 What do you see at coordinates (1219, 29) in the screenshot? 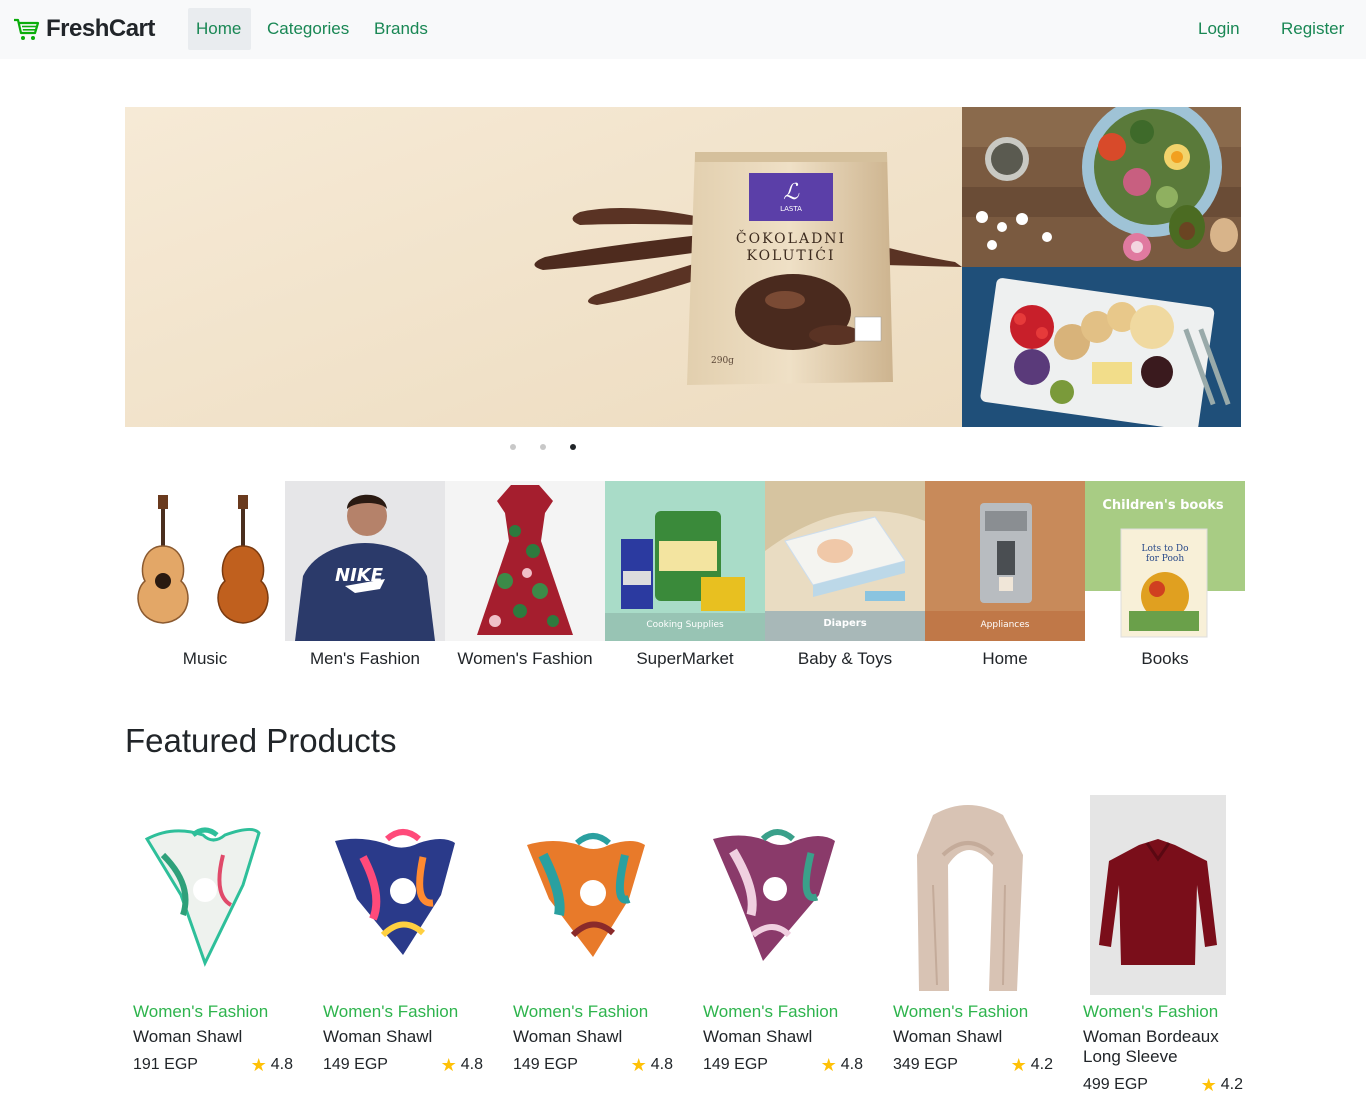
I see `nav-link-login: Login` at bounding box center [1219, 29].